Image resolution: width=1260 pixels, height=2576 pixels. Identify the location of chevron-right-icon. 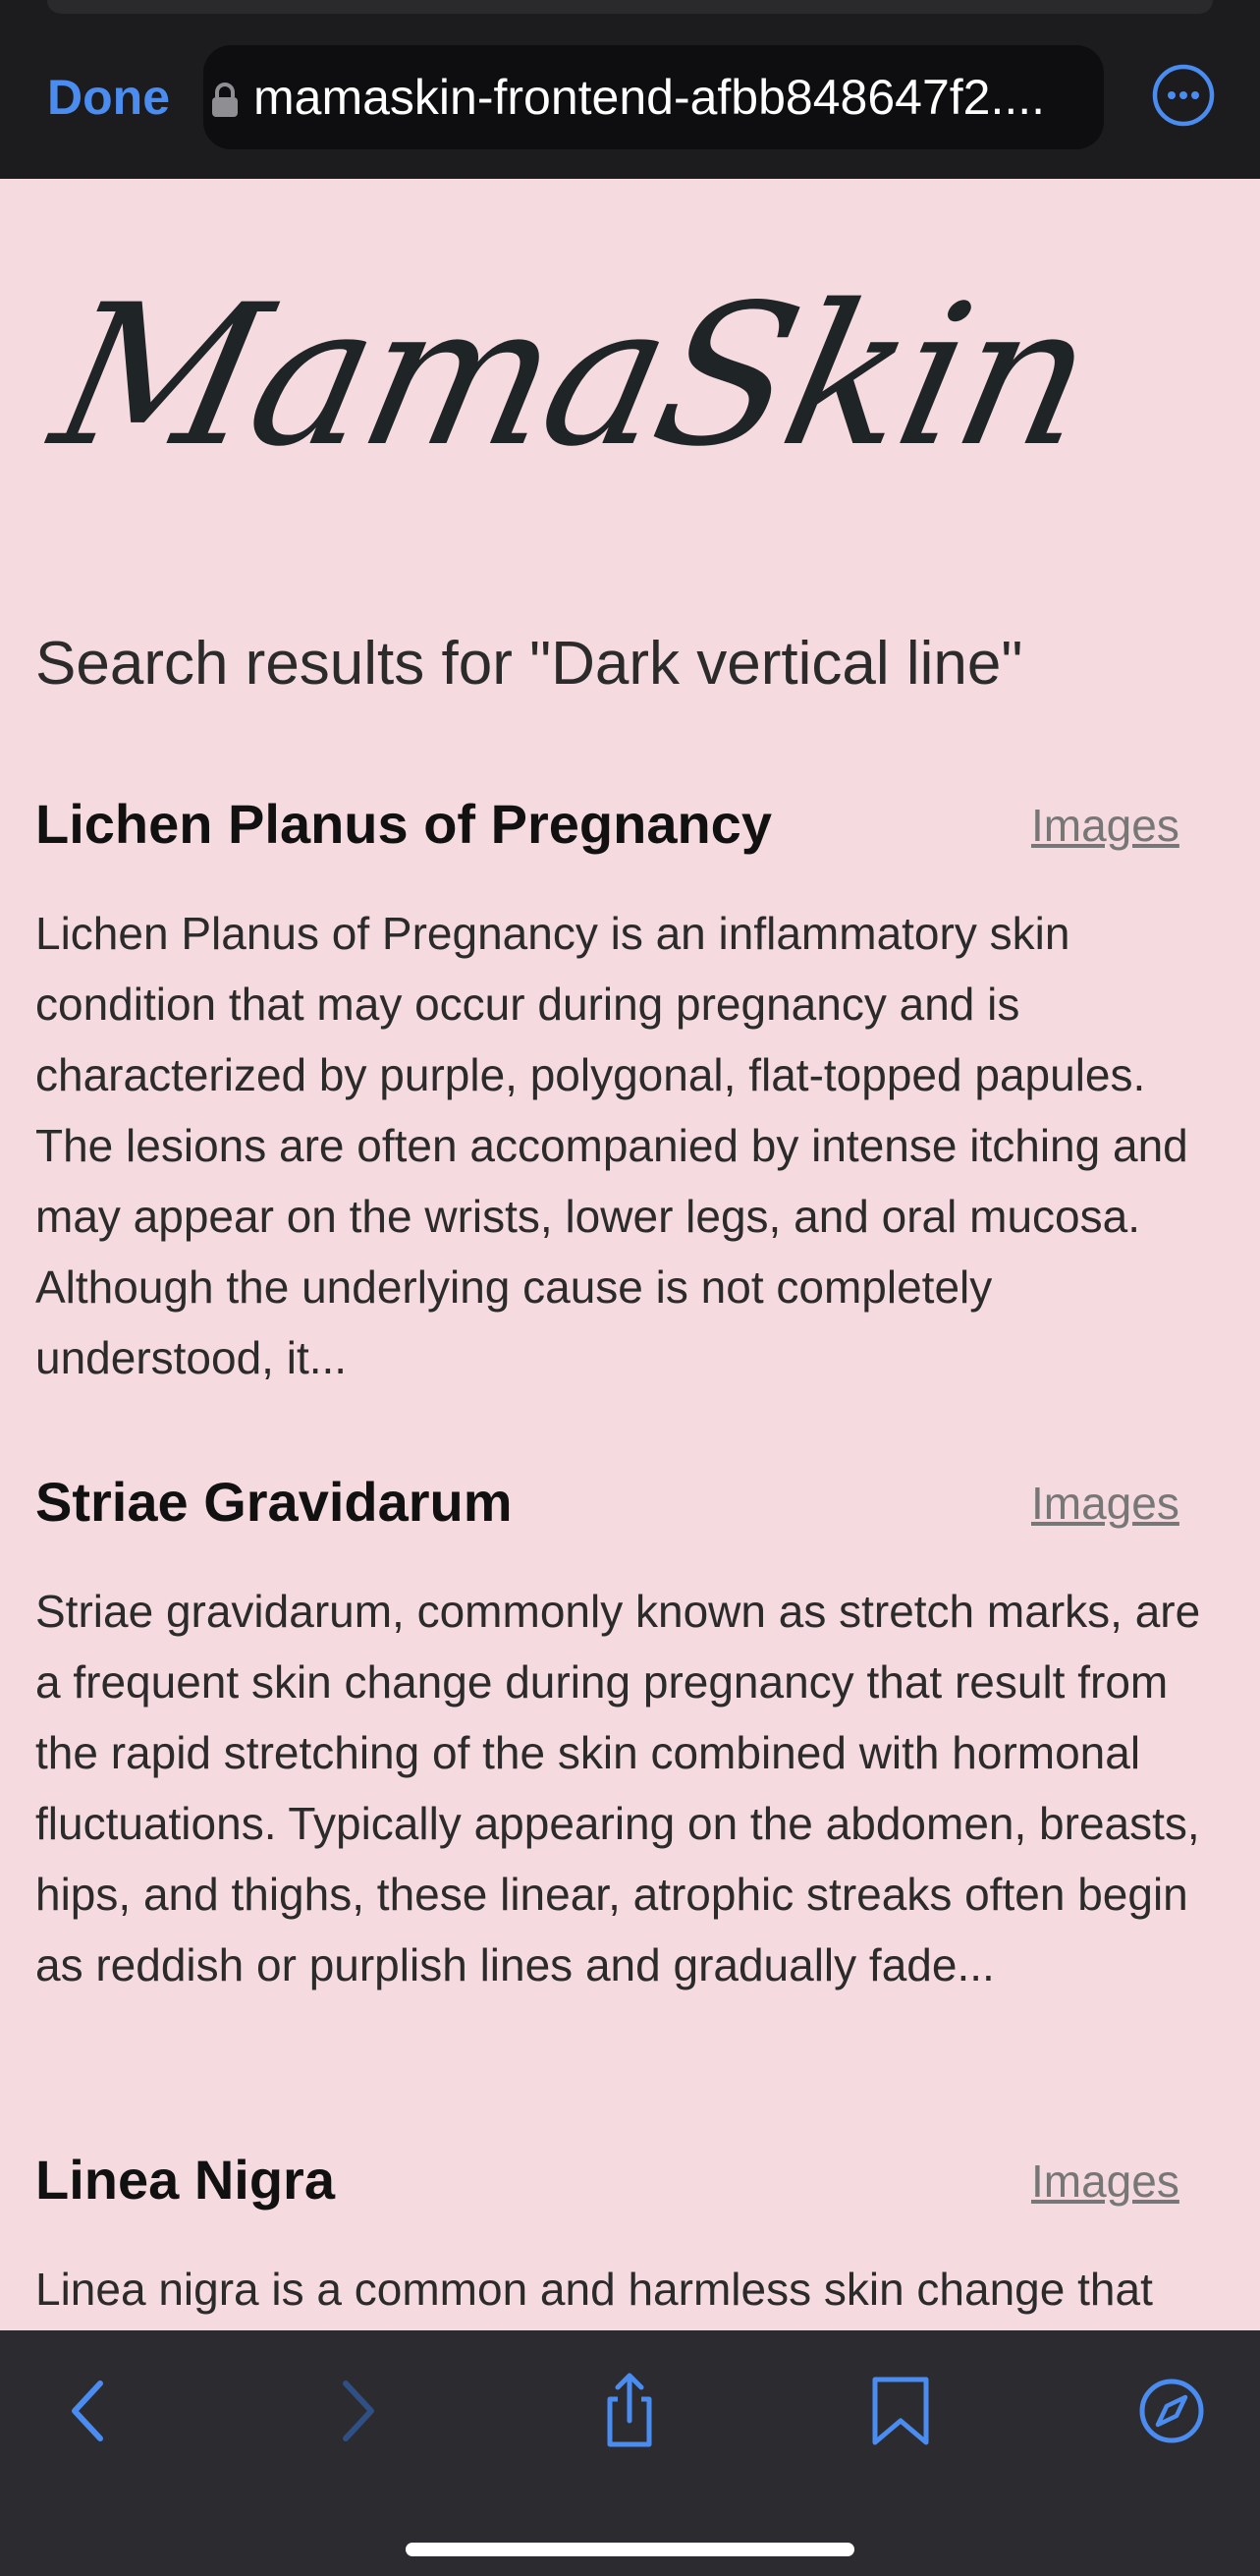
(357, 2411).